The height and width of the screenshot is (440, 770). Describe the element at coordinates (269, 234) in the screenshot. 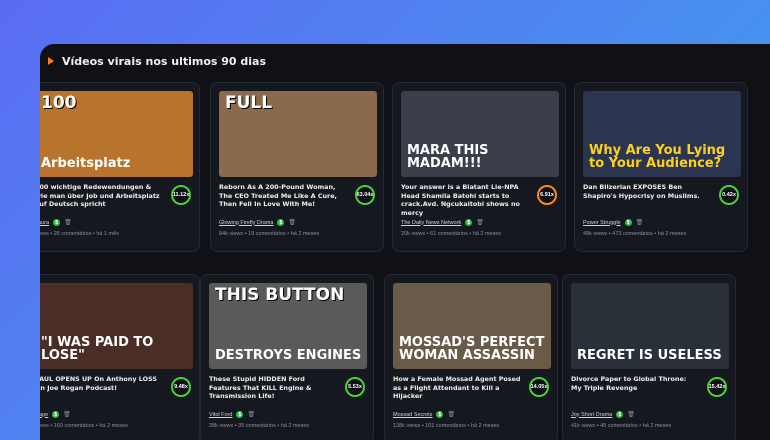

I see `video-stats: 84k views • 19 comentários • há 2 meses` at that location.